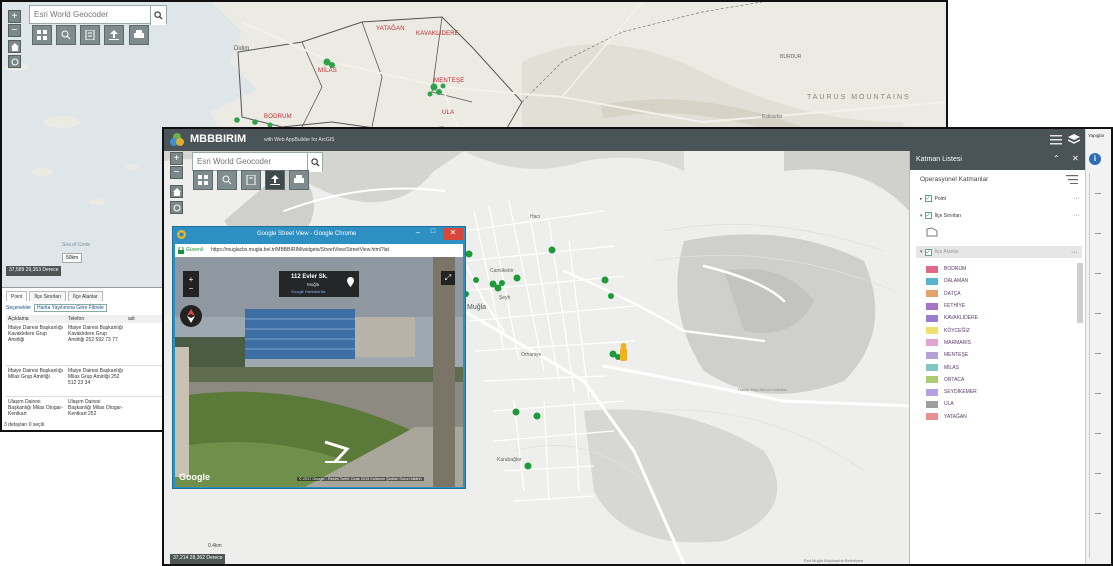 The width and height of the screenshot is (1113, 566). What do you see at coordinates (194, 250) in the screenshot?
I see `secure-label: Güvenli` at bounding box center [194, 250].